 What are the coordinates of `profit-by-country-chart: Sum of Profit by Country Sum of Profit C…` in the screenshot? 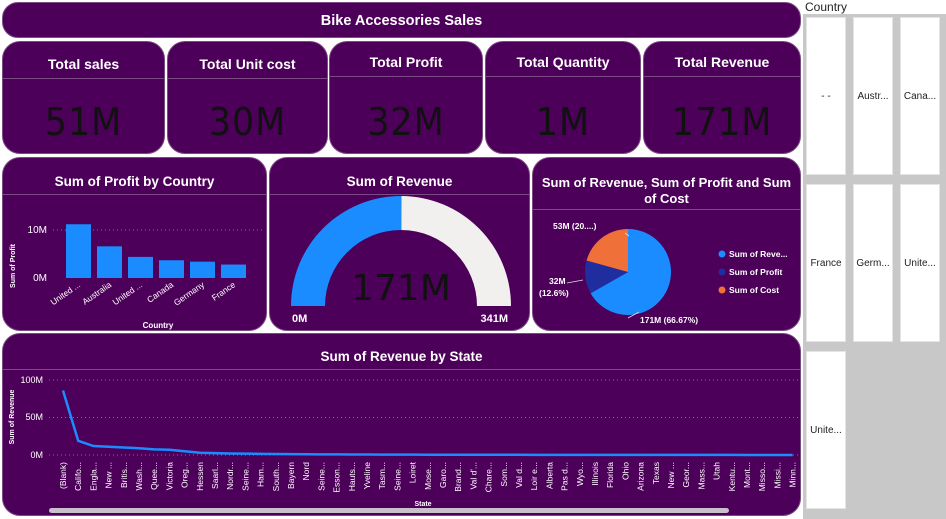 It's located at (134, 244).